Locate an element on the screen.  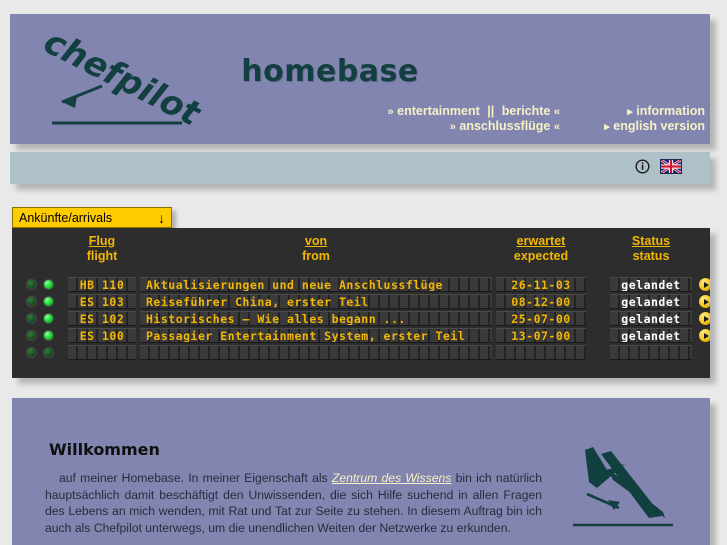
chevron-left-icon: « is located at coordinates (556, 112).